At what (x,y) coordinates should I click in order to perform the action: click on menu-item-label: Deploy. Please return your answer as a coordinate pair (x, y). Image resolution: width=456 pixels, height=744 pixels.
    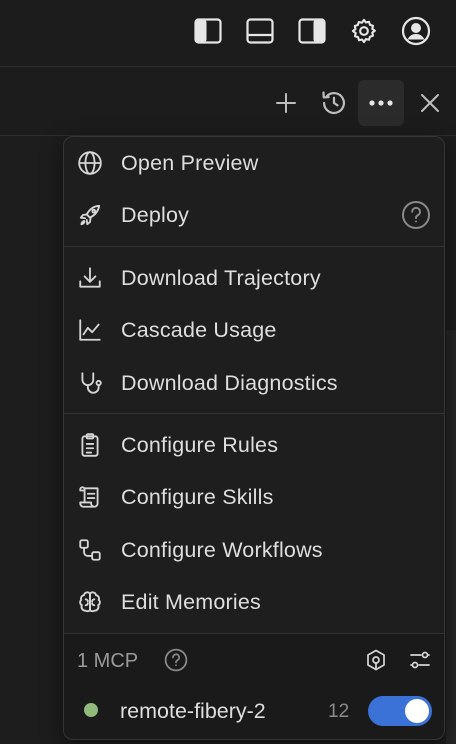
    Looking at the image, I should click on (155, 214).